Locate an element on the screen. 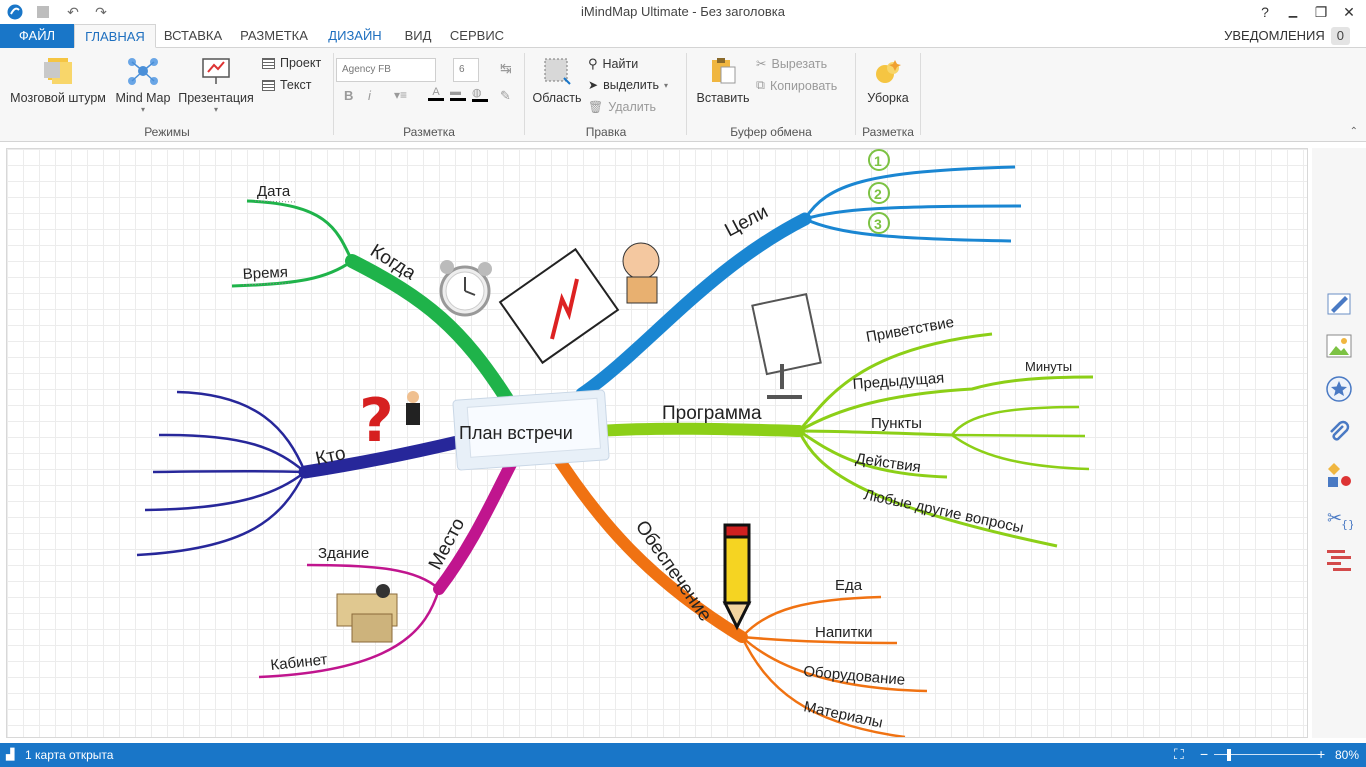  edit-group-label: Правка is located at coordinates (606, 132).